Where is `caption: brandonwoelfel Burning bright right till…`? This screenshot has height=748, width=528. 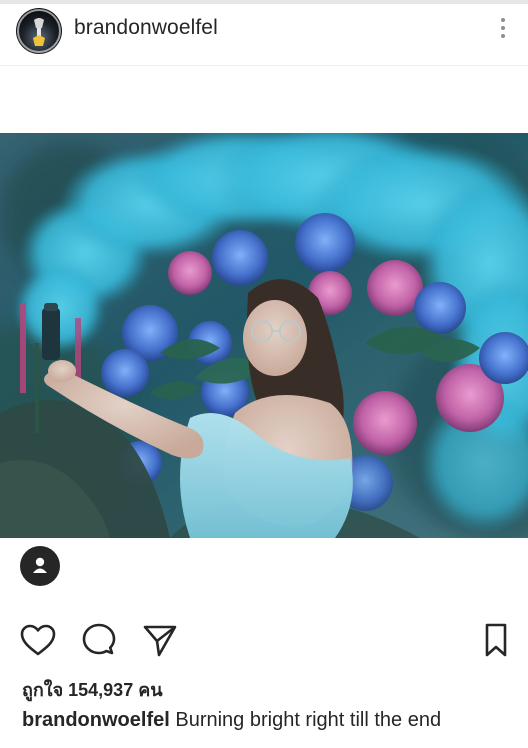 caption: brandonwoelfel Burning bright right till… is located at coordinates (272, 720).